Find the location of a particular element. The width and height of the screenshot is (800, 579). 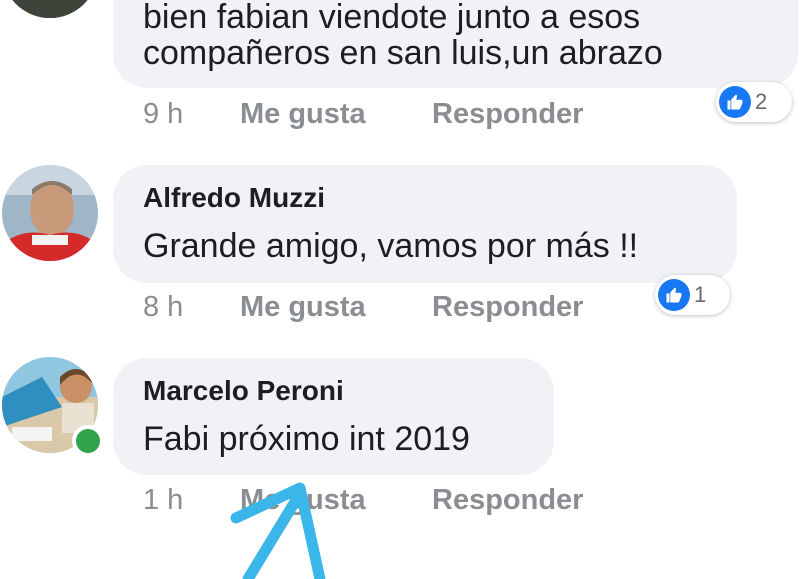

comment-time: 1 h is located at coordinates (163, 500).